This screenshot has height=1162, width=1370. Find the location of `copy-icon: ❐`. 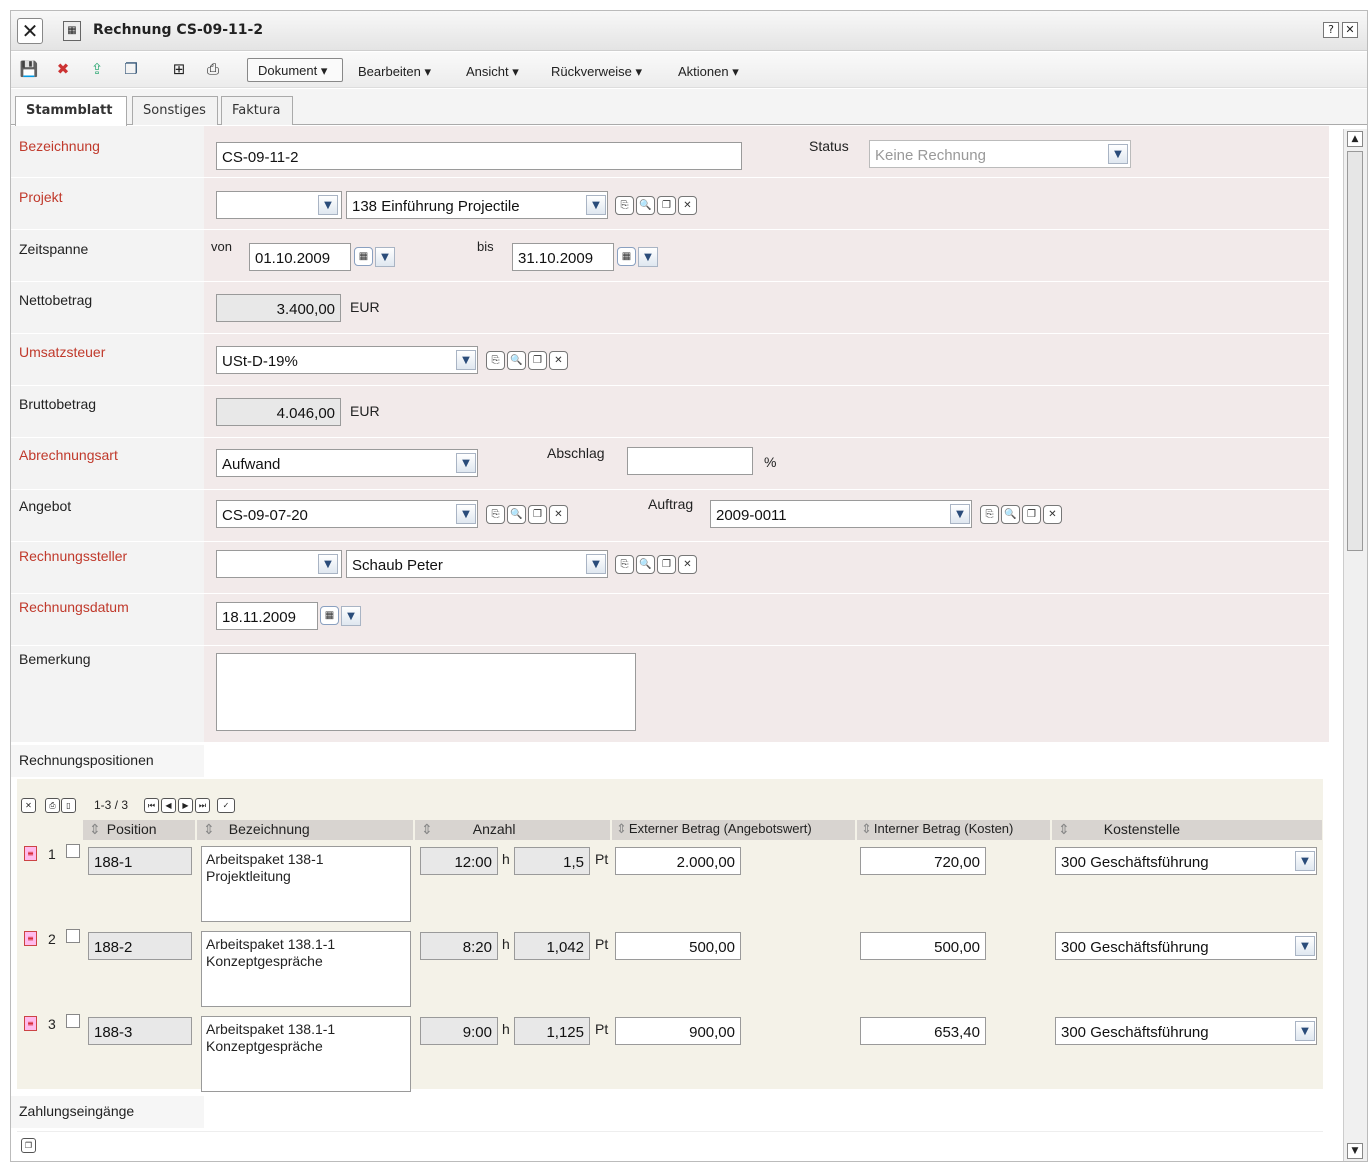

copy-icon: ❐ is located at coordinates (131, 69).